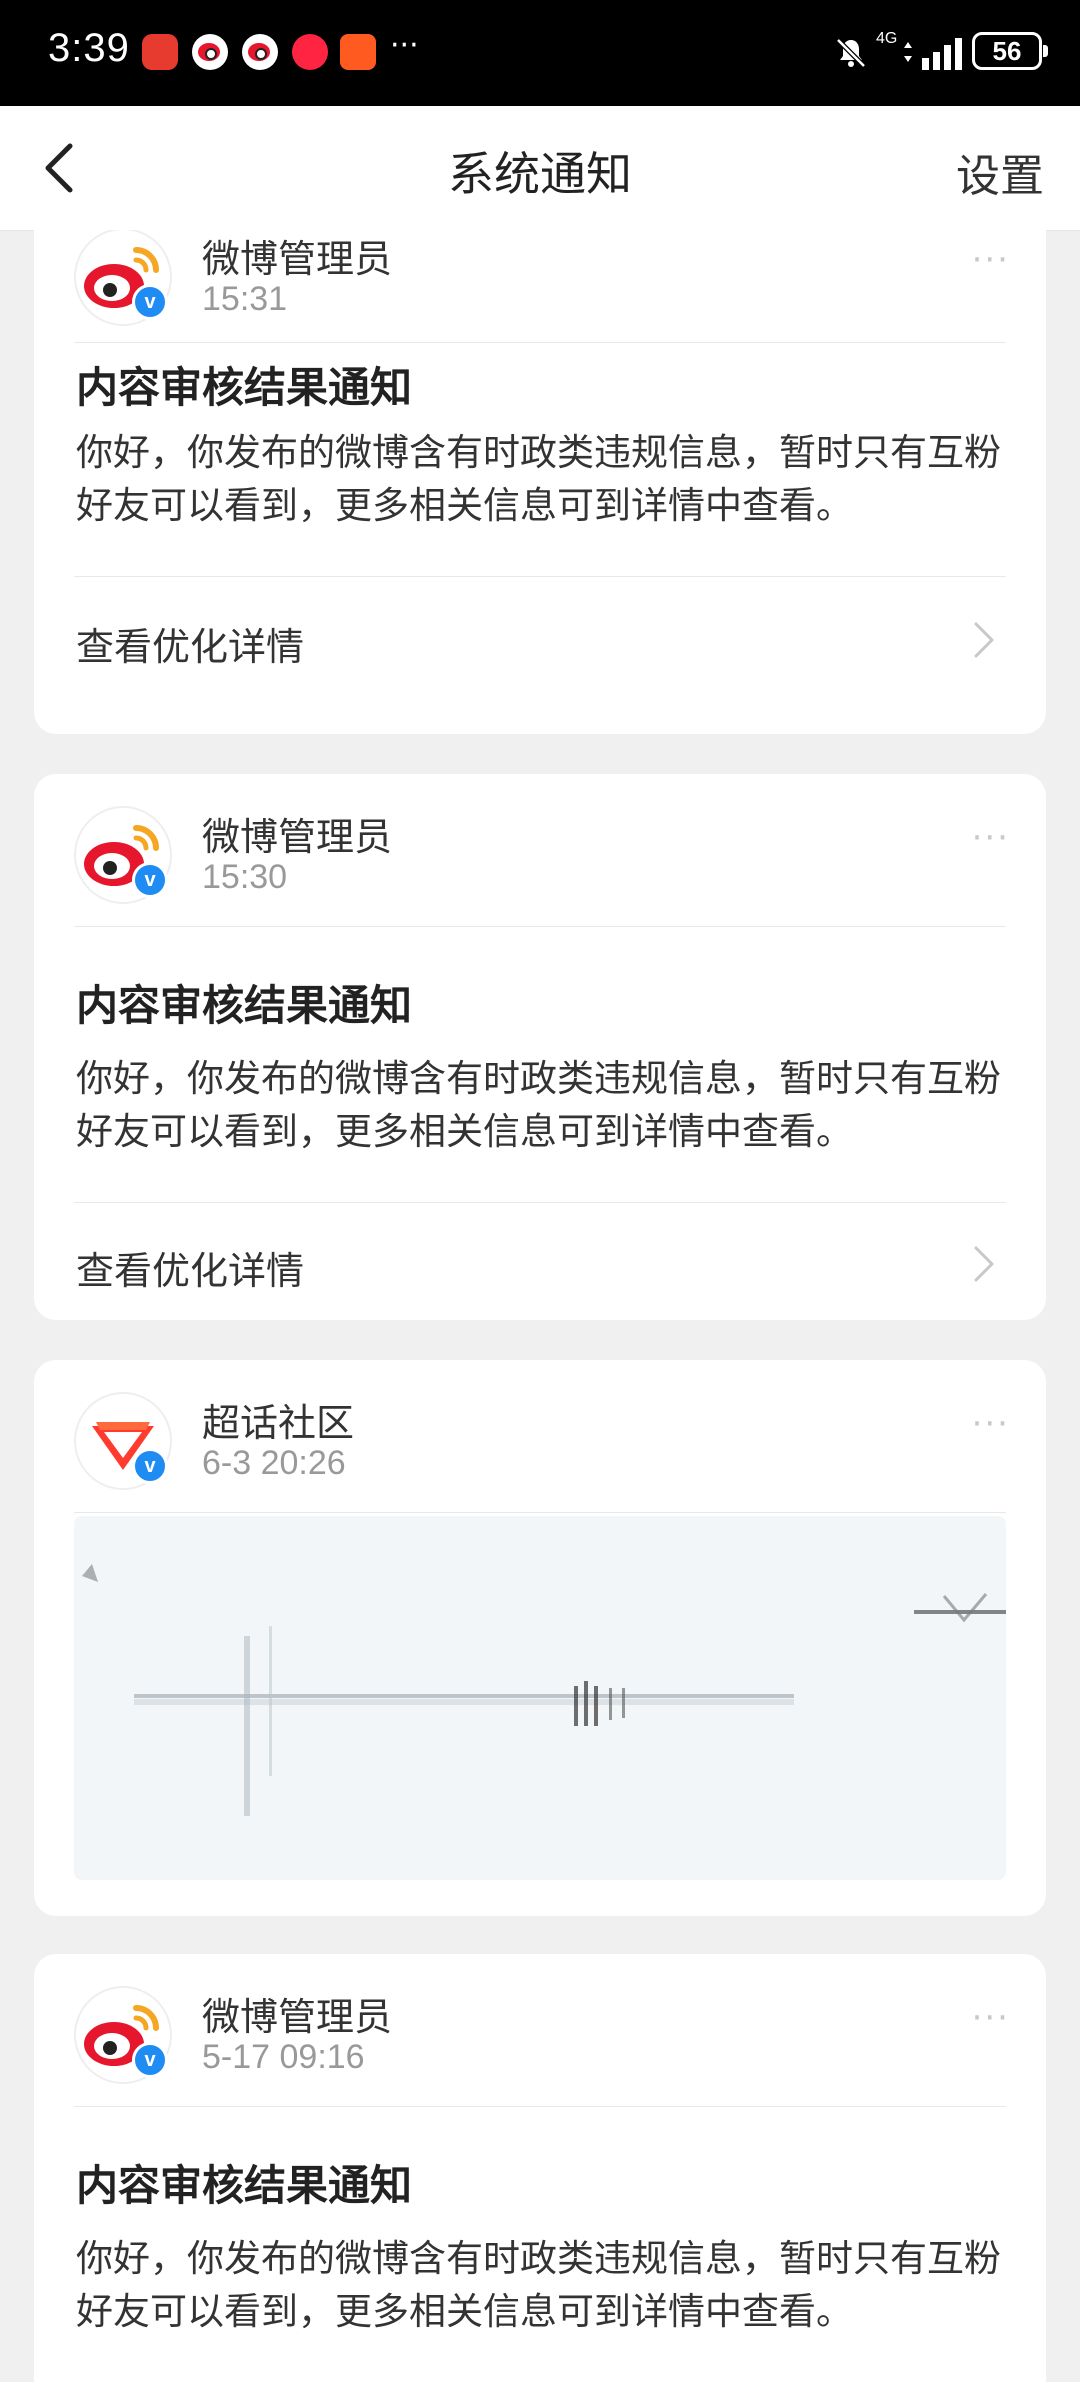 This screenshot has height=2382, width=1080. What do you see at coordinates (245, 877) in the screenshot?
I see `notification-time: 15:30` at bounding box center [245, 877].